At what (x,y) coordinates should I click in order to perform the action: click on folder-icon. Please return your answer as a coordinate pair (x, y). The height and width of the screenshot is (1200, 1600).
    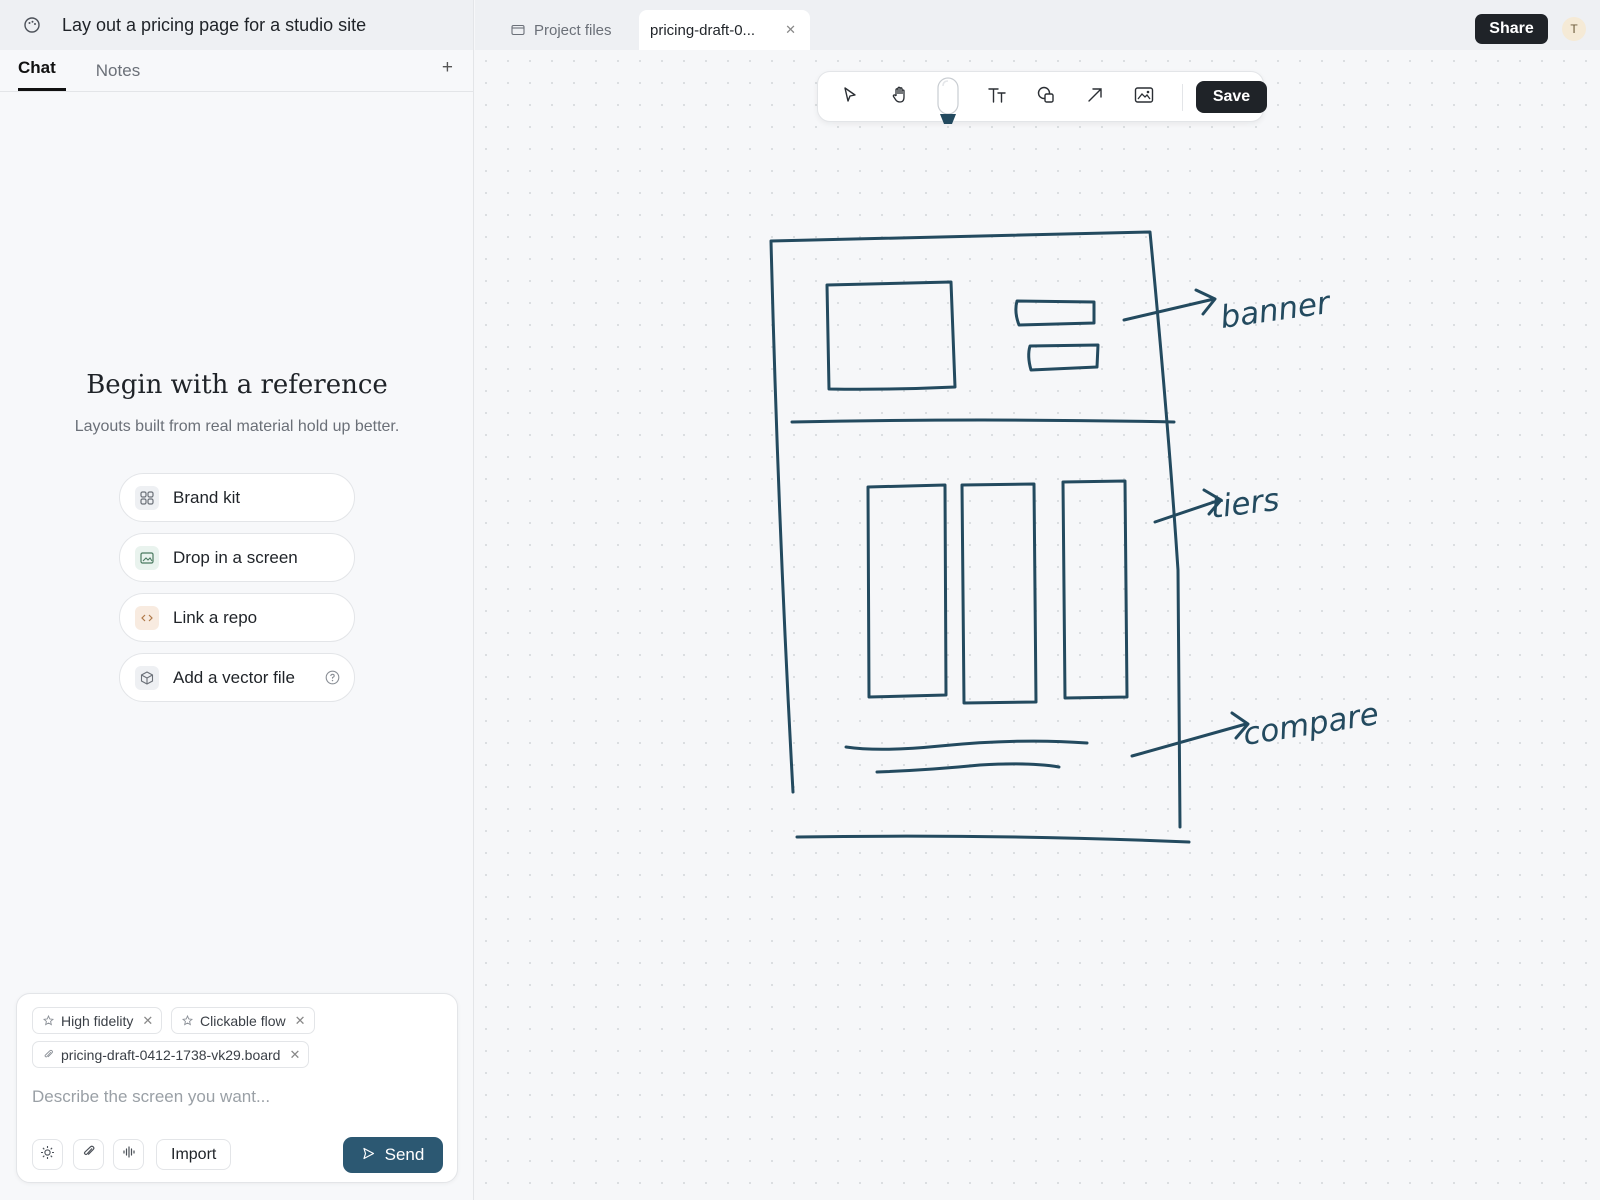
    Looking at the image, I should click on (518, 30).